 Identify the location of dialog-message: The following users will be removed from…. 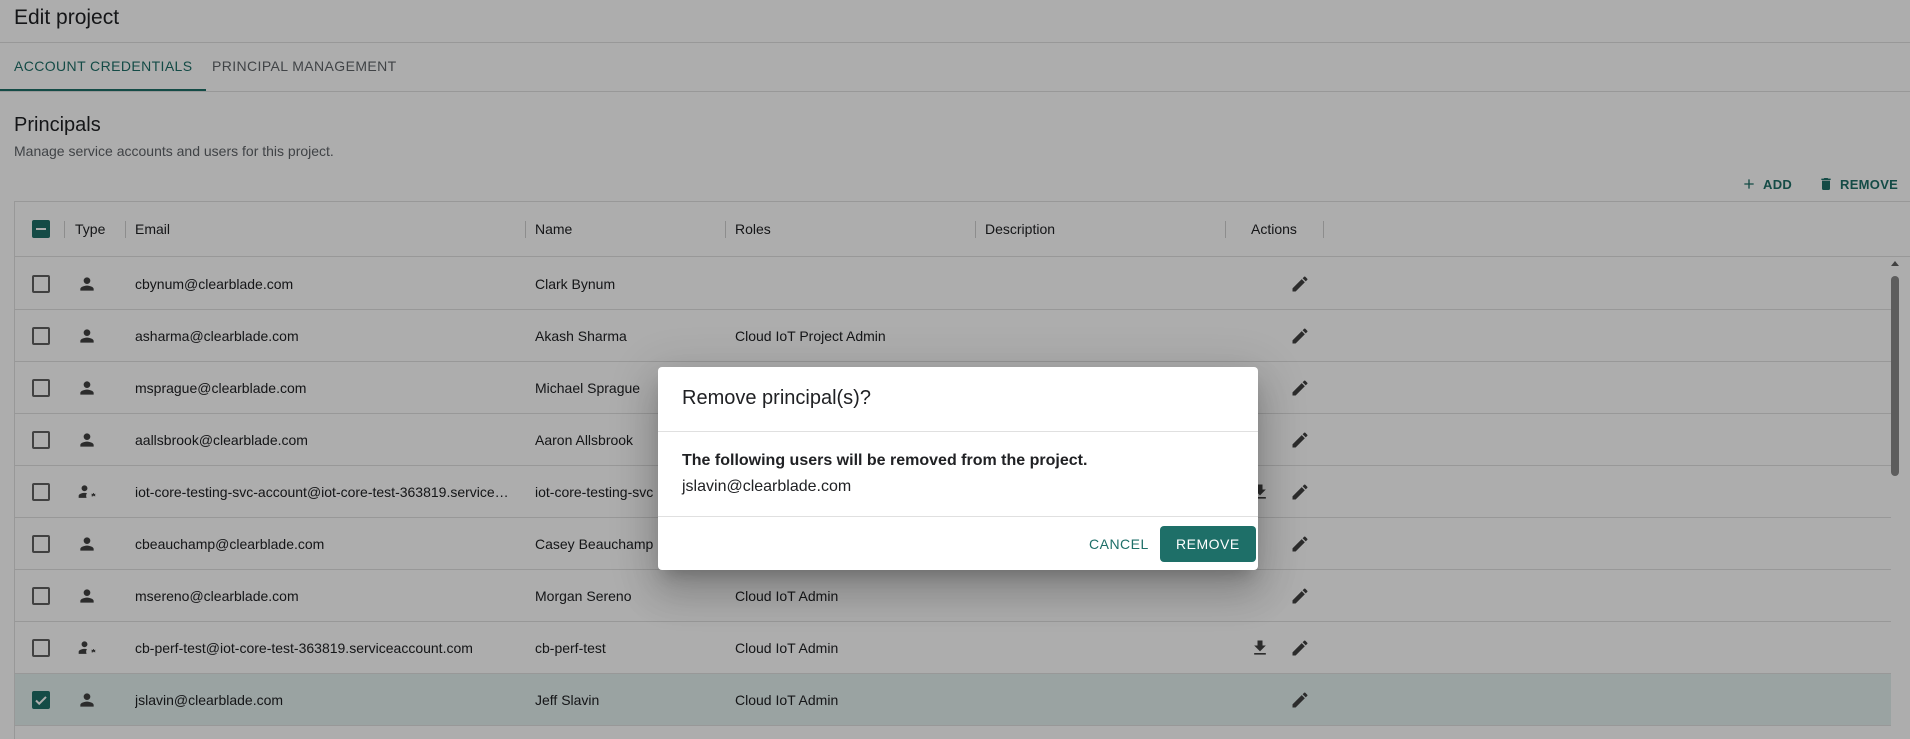
(885, 460).